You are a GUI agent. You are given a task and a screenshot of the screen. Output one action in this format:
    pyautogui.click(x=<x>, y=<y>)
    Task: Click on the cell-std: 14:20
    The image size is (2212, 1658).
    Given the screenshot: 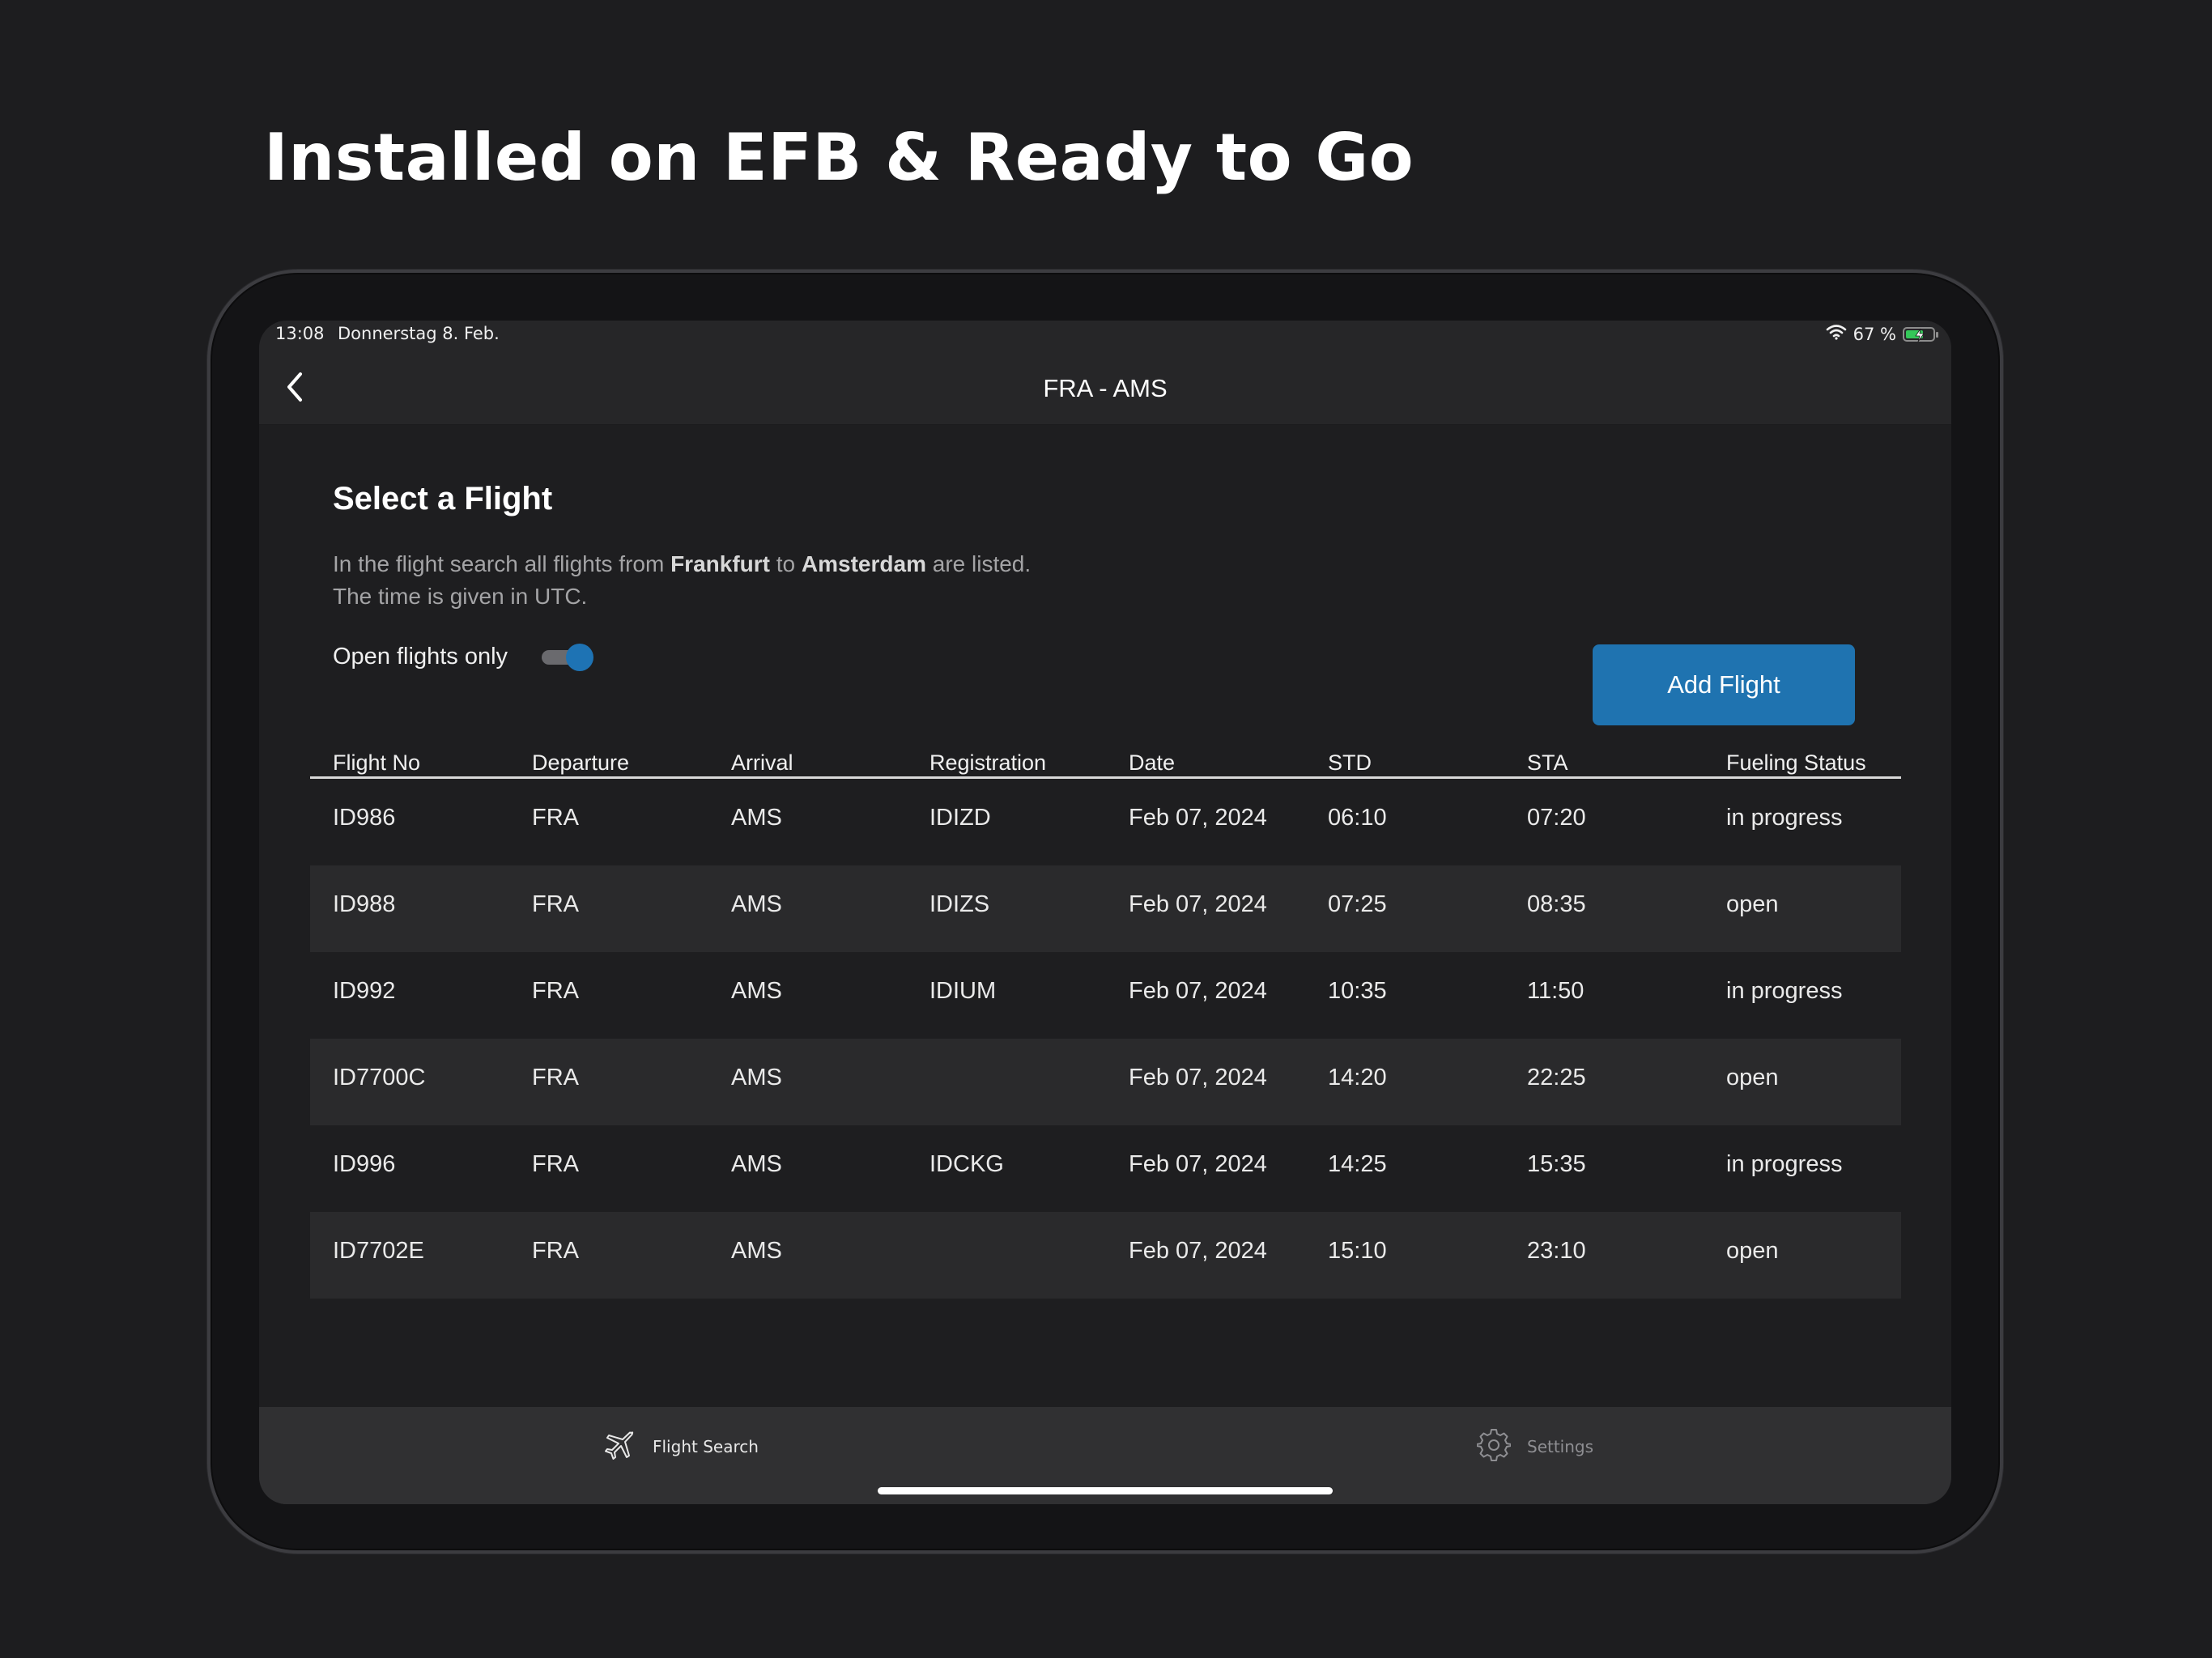 What is the action you would take?
    pyautogui.click(x=1357, y=1077)
    